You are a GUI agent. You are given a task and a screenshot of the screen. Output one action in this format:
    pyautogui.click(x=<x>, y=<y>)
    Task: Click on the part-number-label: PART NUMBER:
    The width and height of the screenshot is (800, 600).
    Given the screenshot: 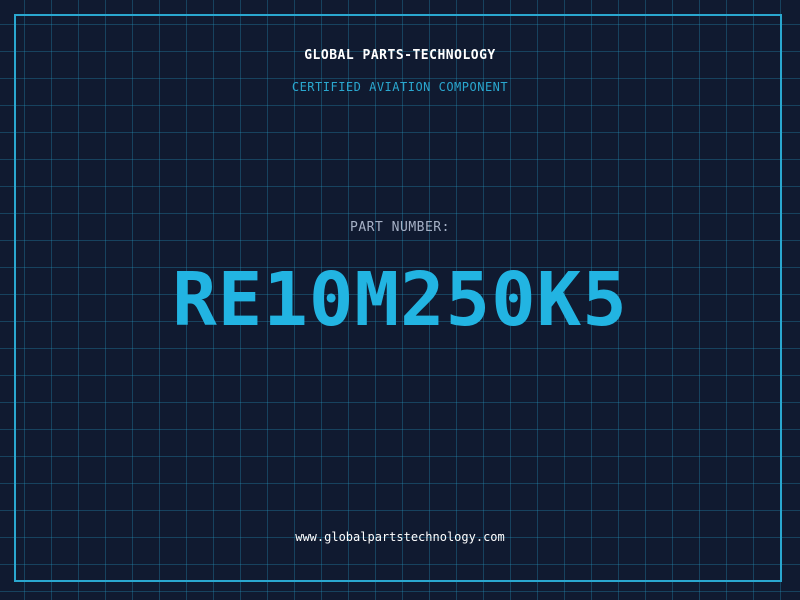 What is the action you would take?
    pyautogui.click(x=400, y=227)
    